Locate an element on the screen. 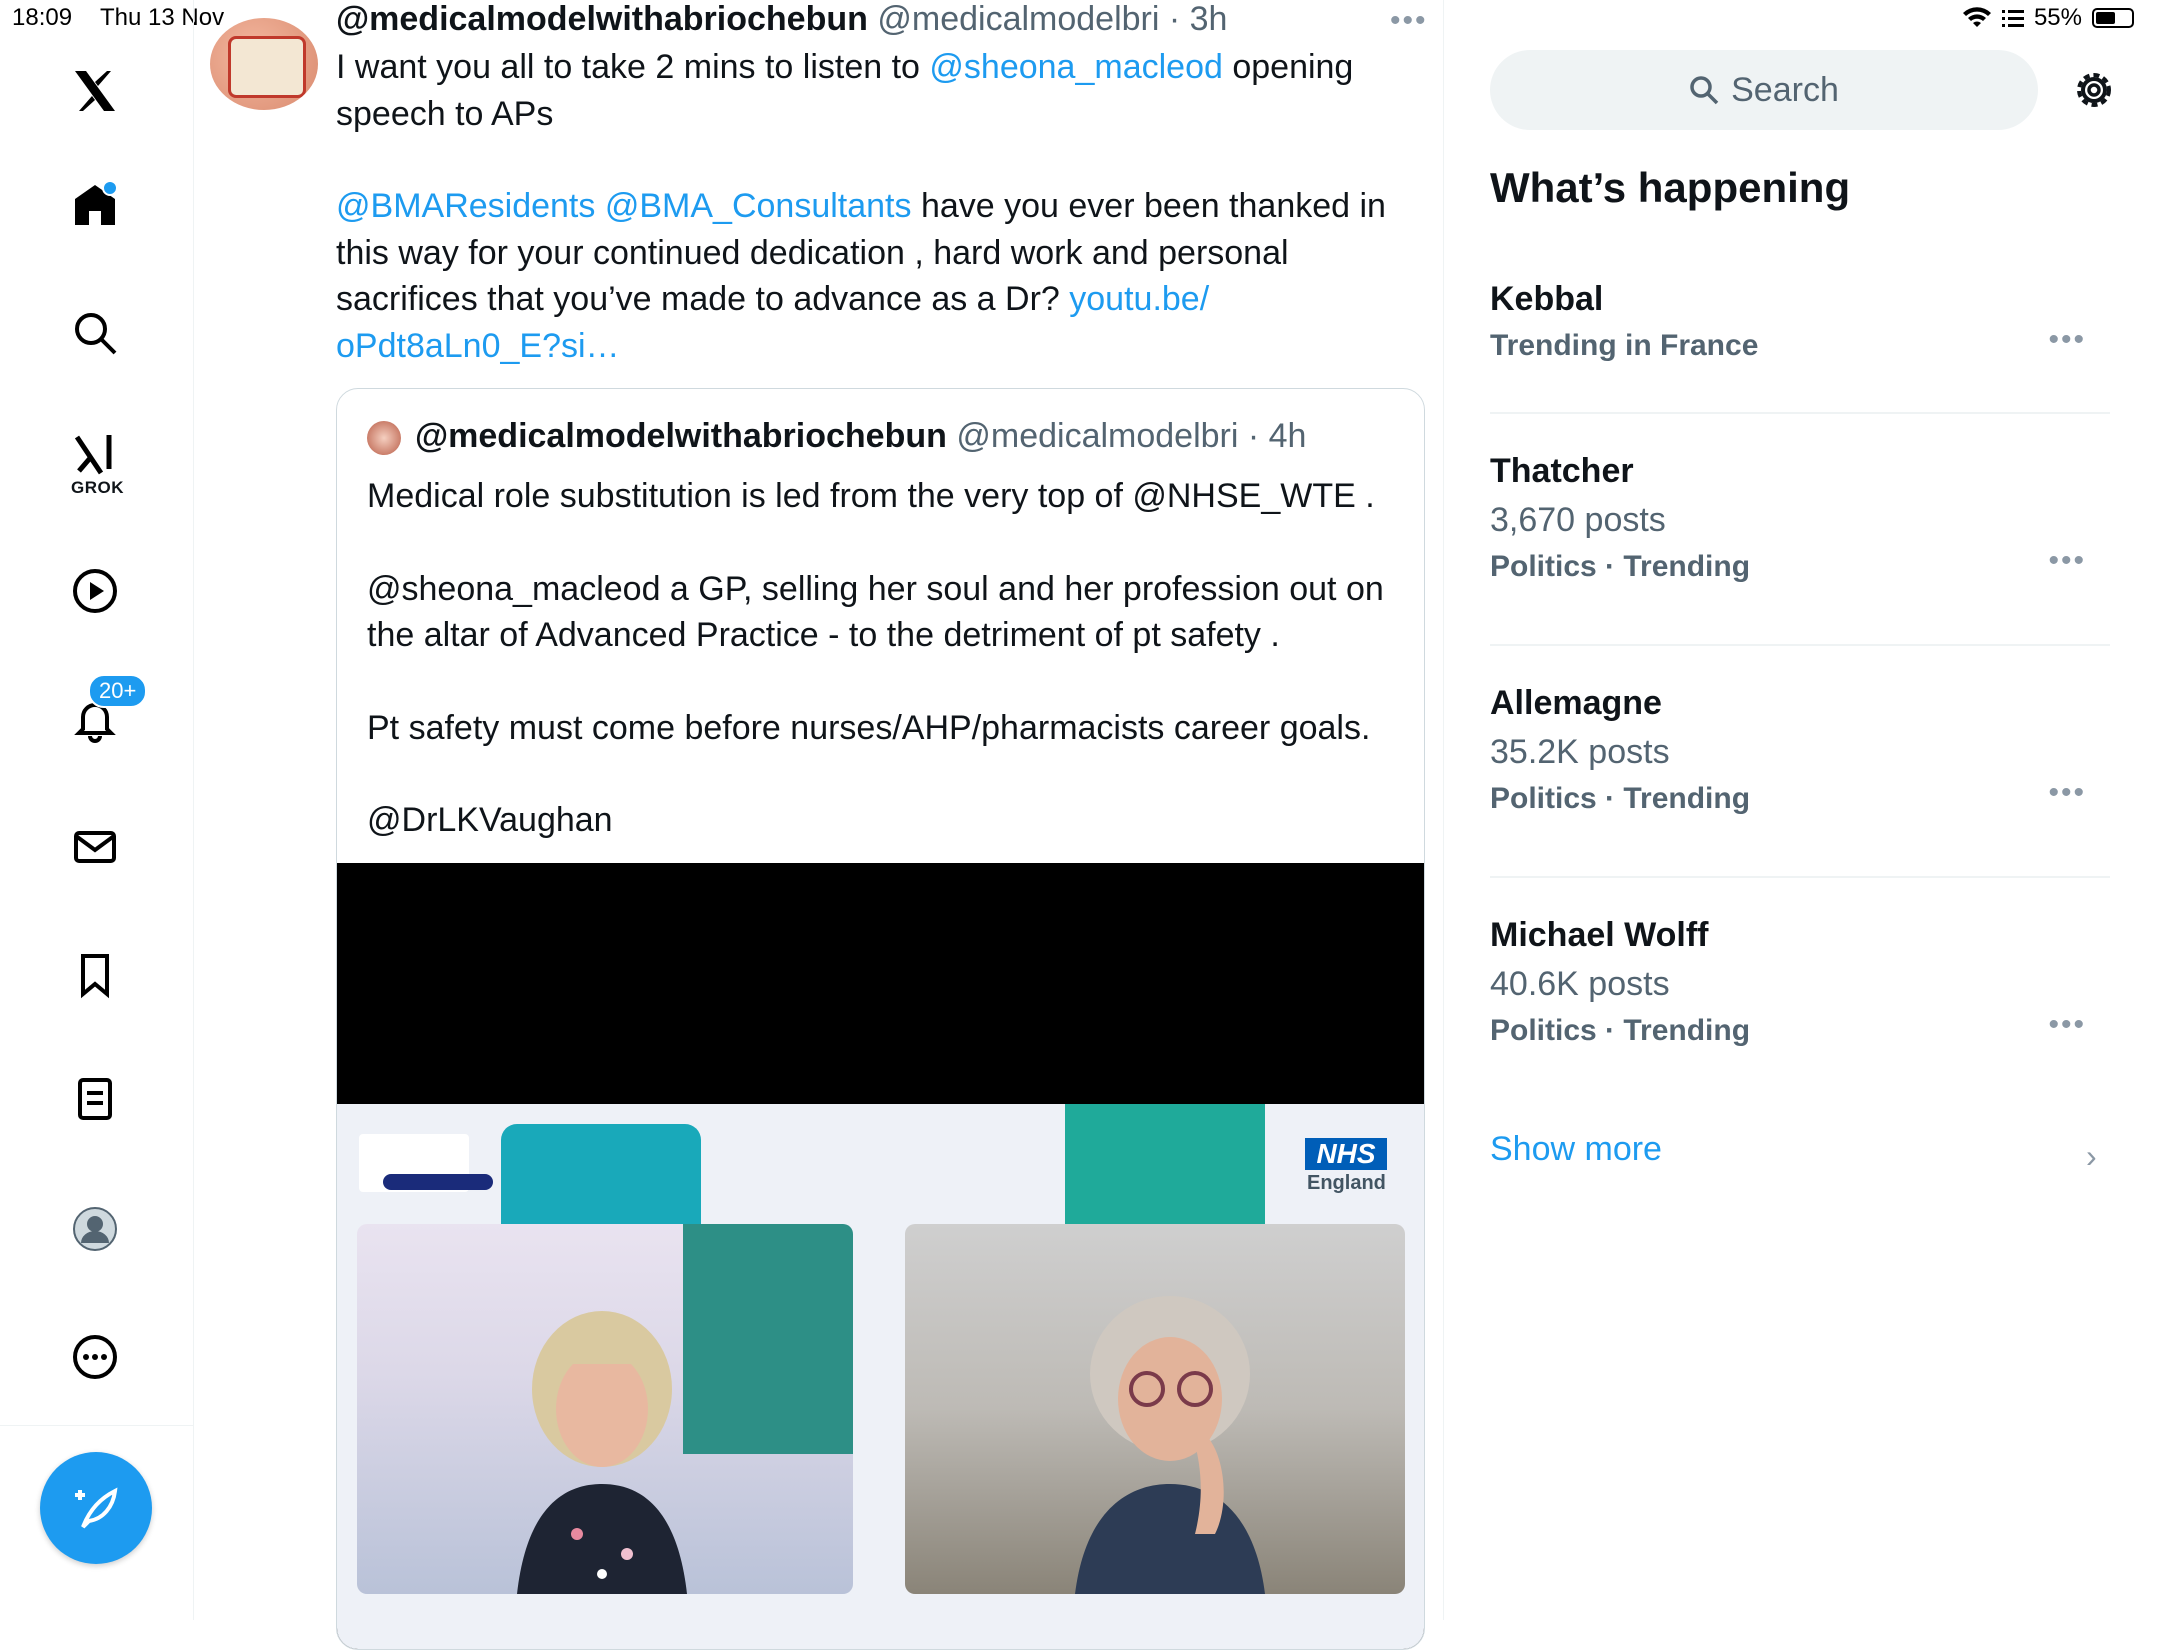 This screenshot has height=1650, width=2160. video-play-icon is located at coordinates (95, 591).